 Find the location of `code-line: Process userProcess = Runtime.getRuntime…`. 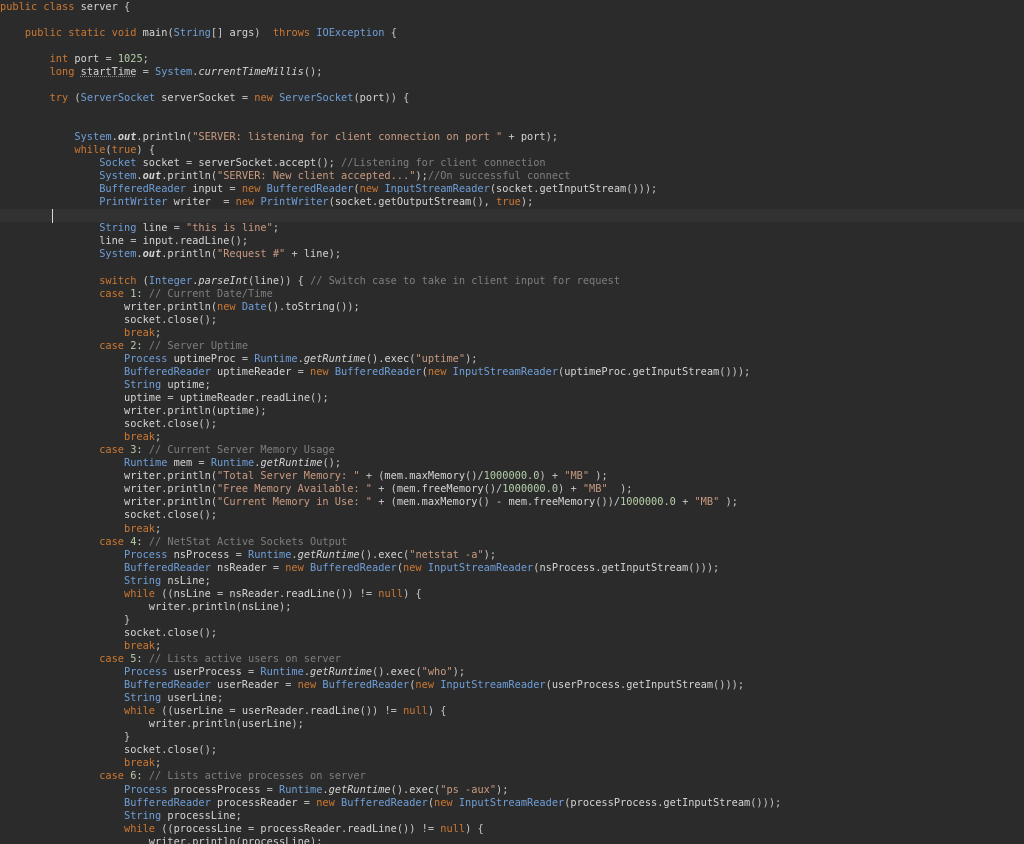

code-line: Process userProcess = Runtime.getRuntime… is located at coordinates (512, 672).